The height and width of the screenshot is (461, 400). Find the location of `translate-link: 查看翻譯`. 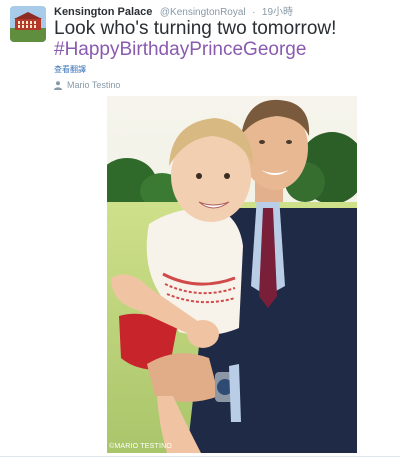

translate-link: 查看翻譯 is located at coordinates (70, 69).